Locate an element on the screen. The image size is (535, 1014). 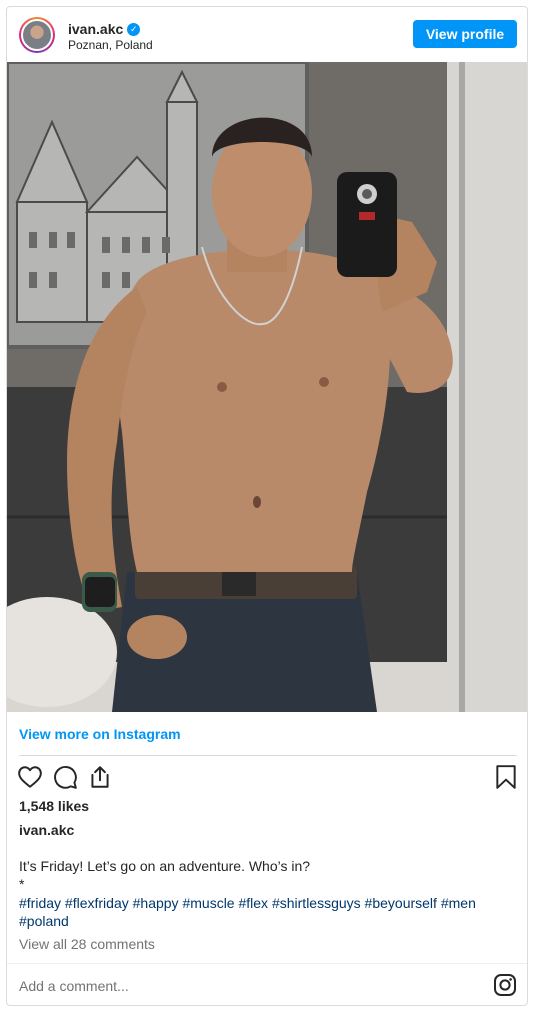
username-row: ivan.akc ✓ is located at coordinates (104, 29).